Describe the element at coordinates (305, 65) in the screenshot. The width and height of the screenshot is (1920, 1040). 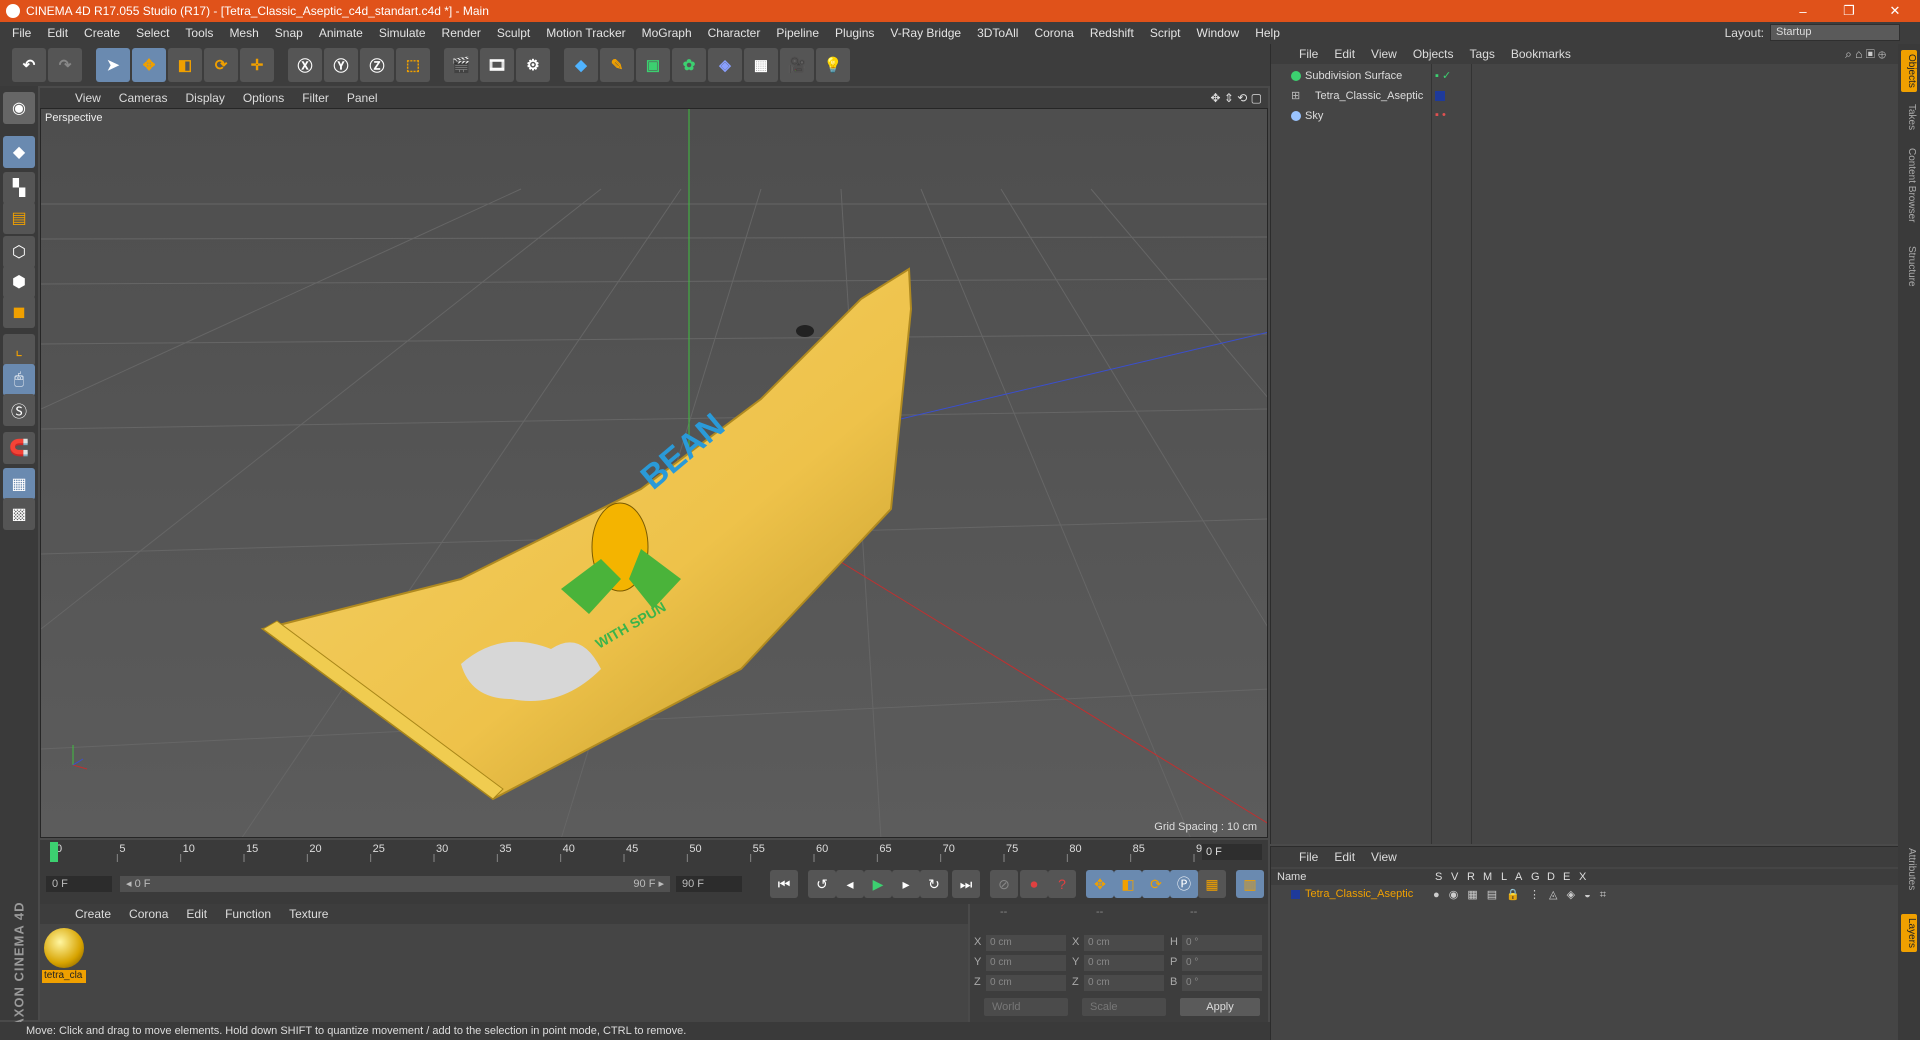
I see `x-axis-lock-icon: Ⓧ` at that location.